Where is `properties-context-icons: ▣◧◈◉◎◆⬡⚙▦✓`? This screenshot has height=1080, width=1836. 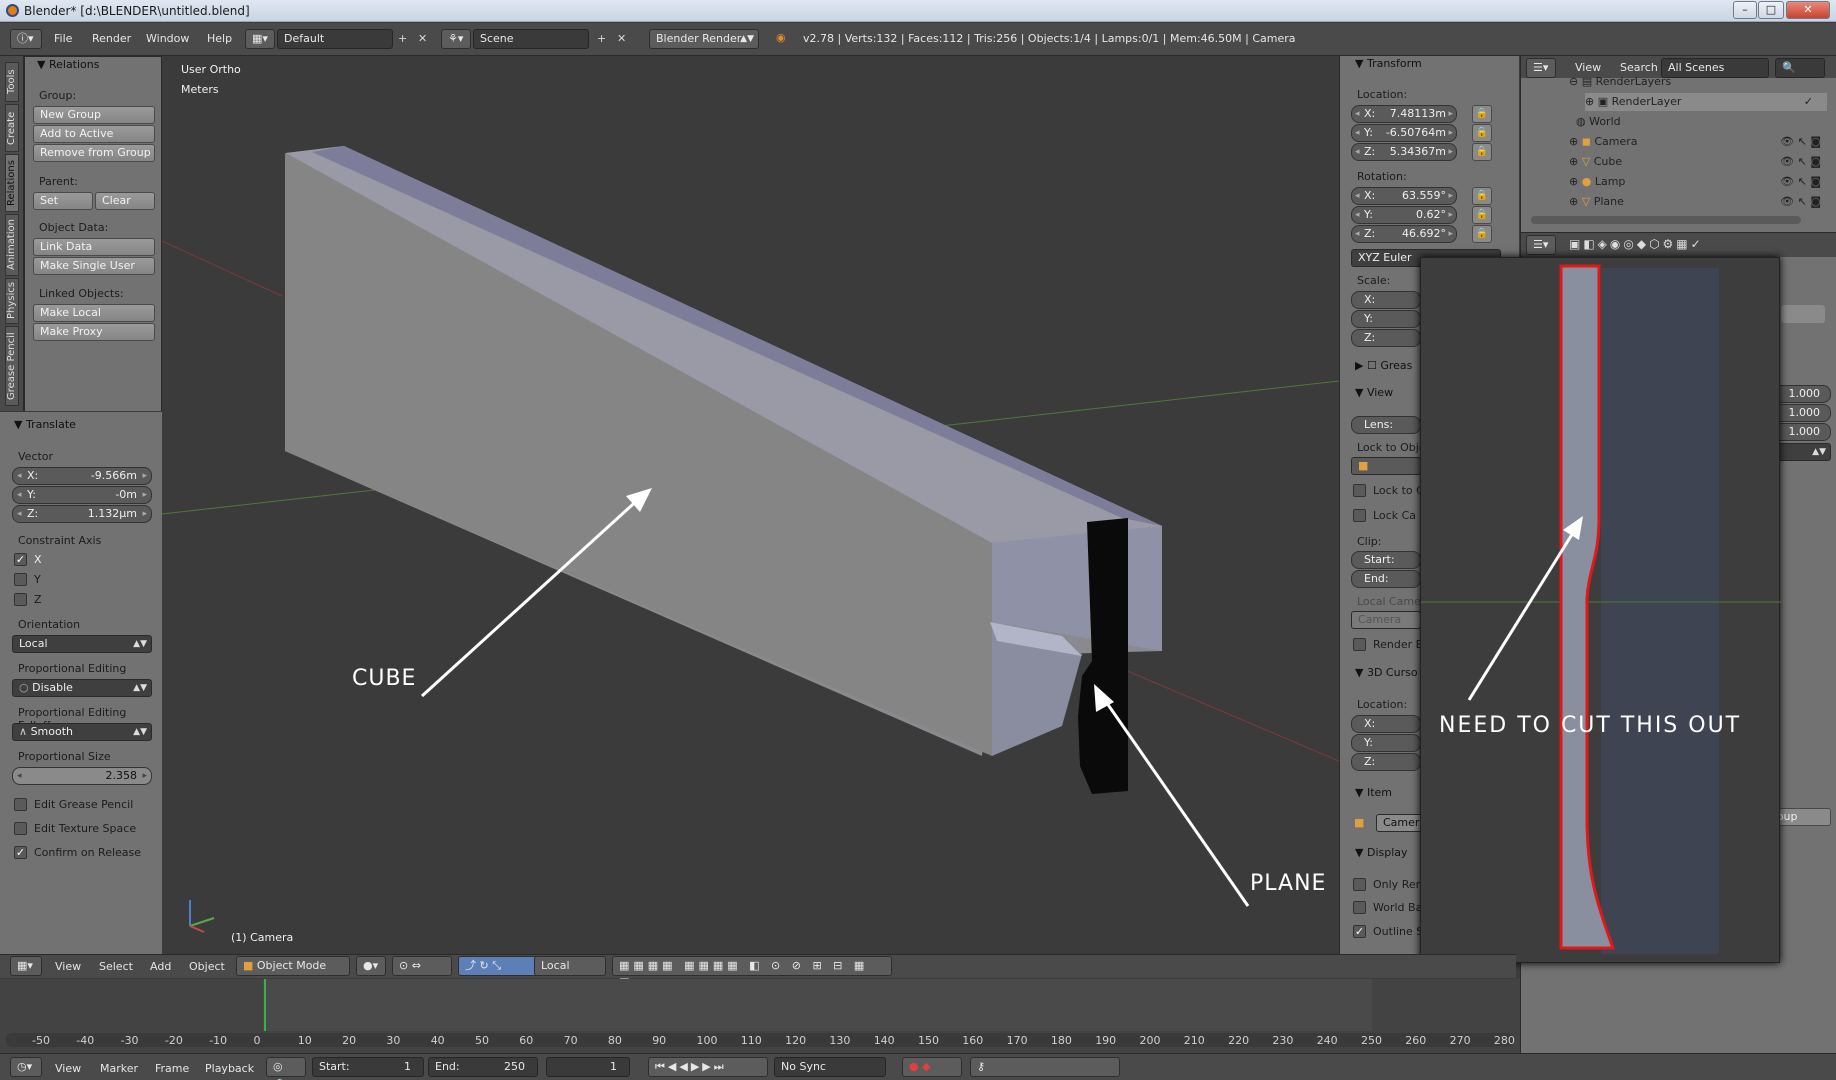
properties-context-icons: ▣◧◈◉◎◆⬡⚙▦✓ is located at coordinates (1636, 244).